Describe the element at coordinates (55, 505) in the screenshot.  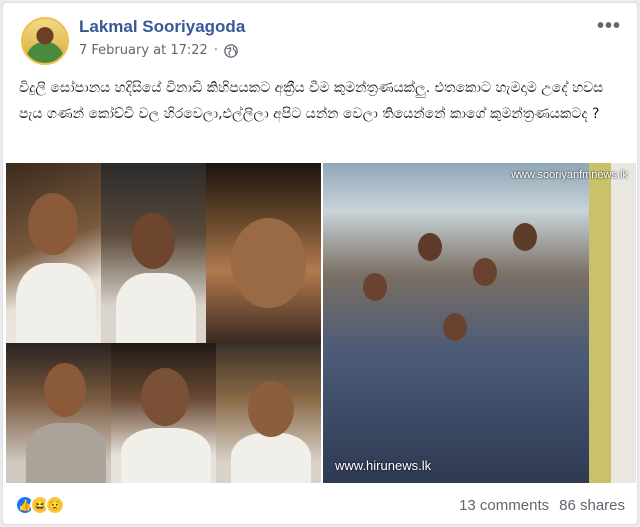
I see `sad-icon: 😟` at that location.